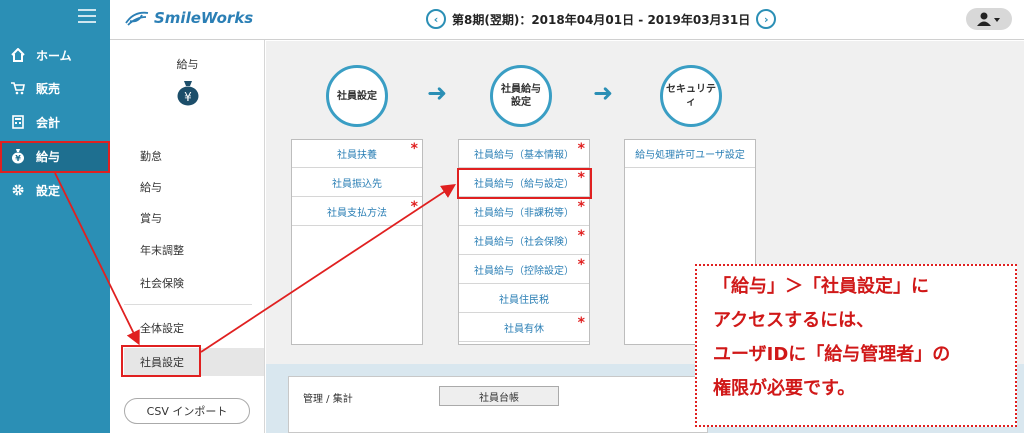  Describe the element at coordinates (794, 320) in the screenshot. I see `callout-line: アクセスするには、` at that location.